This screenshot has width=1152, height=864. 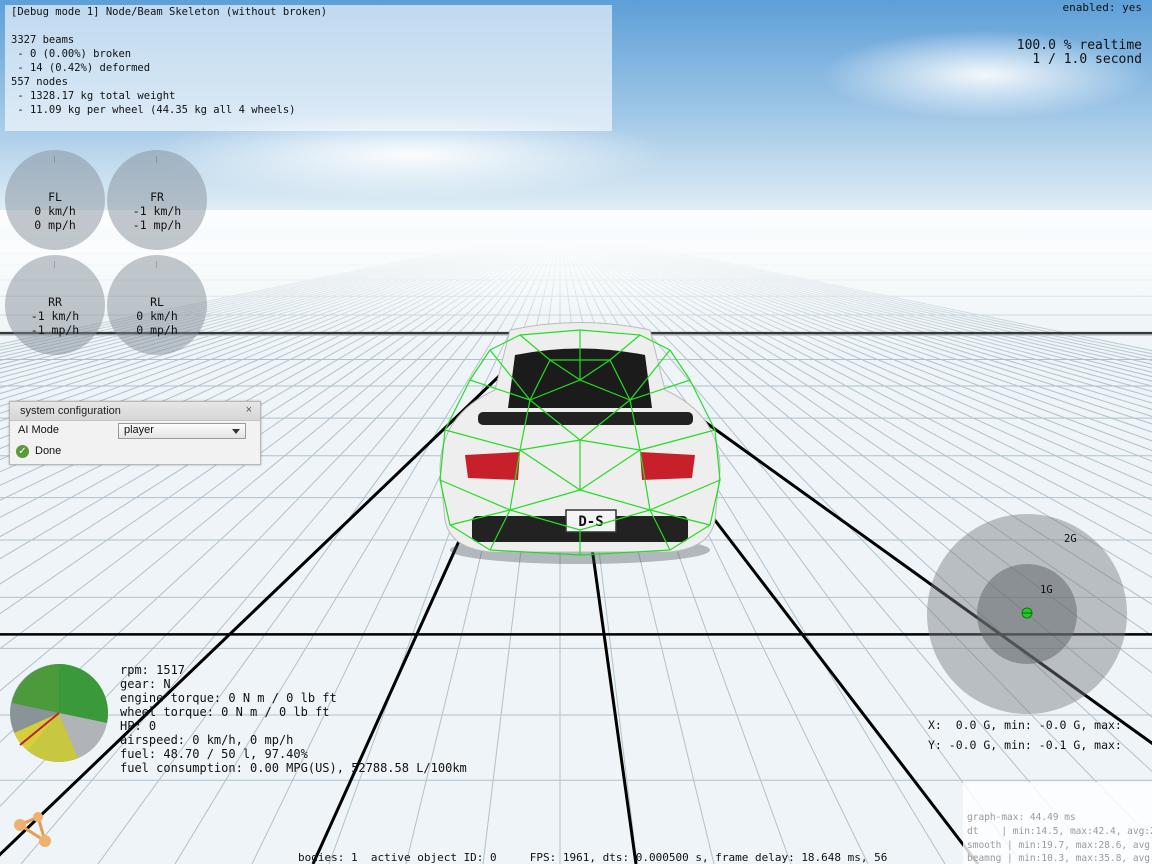 What do you see at coordinates (55, 197) in the screenshot?
I see `wheel-name: FL` at bounding box center [55, 197].